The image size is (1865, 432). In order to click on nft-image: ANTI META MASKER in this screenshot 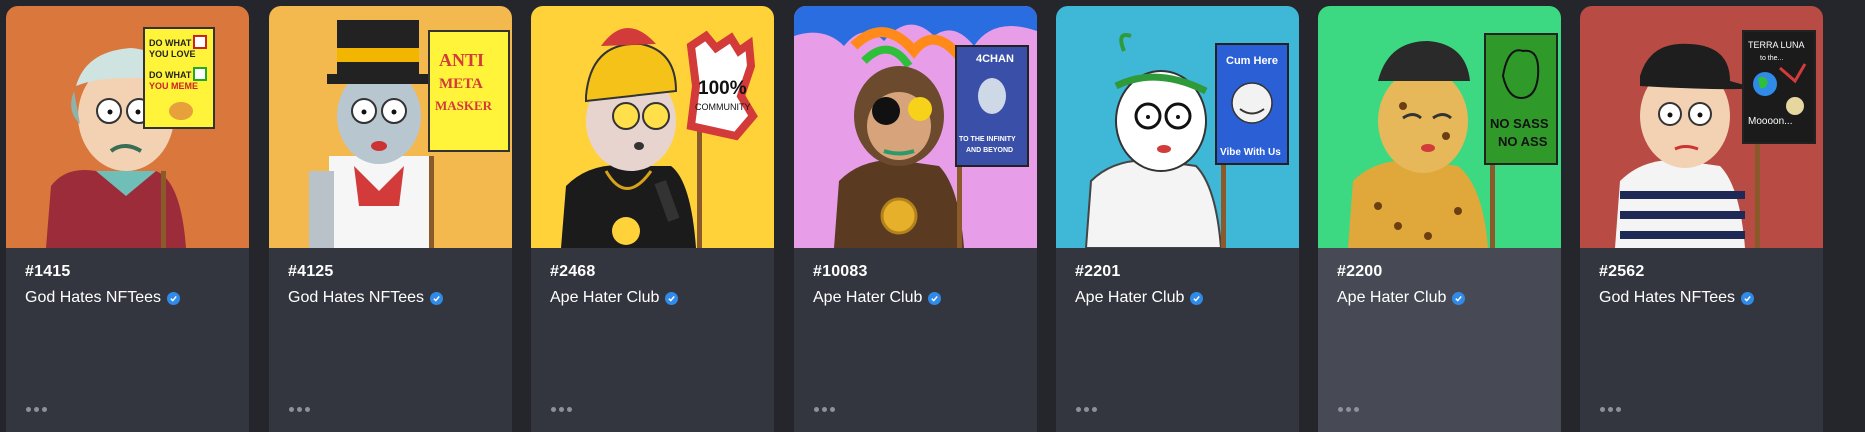, I will do `click(390, 127)`.